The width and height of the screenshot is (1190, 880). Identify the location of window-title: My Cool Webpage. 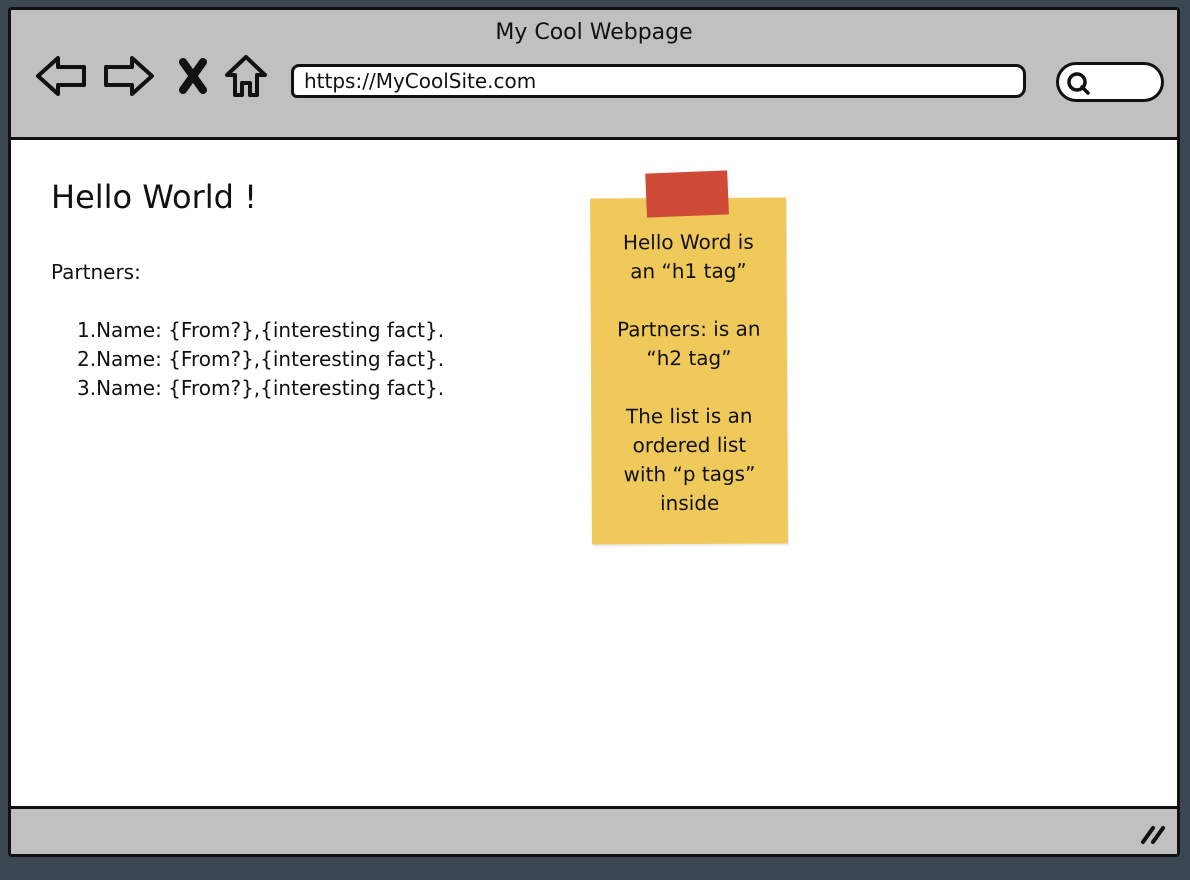
(594, 32).